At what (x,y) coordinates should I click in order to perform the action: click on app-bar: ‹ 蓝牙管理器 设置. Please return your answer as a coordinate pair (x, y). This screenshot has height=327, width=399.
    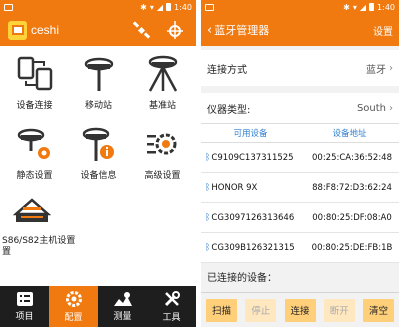
    Looking at the image, I should click on (300, 30).